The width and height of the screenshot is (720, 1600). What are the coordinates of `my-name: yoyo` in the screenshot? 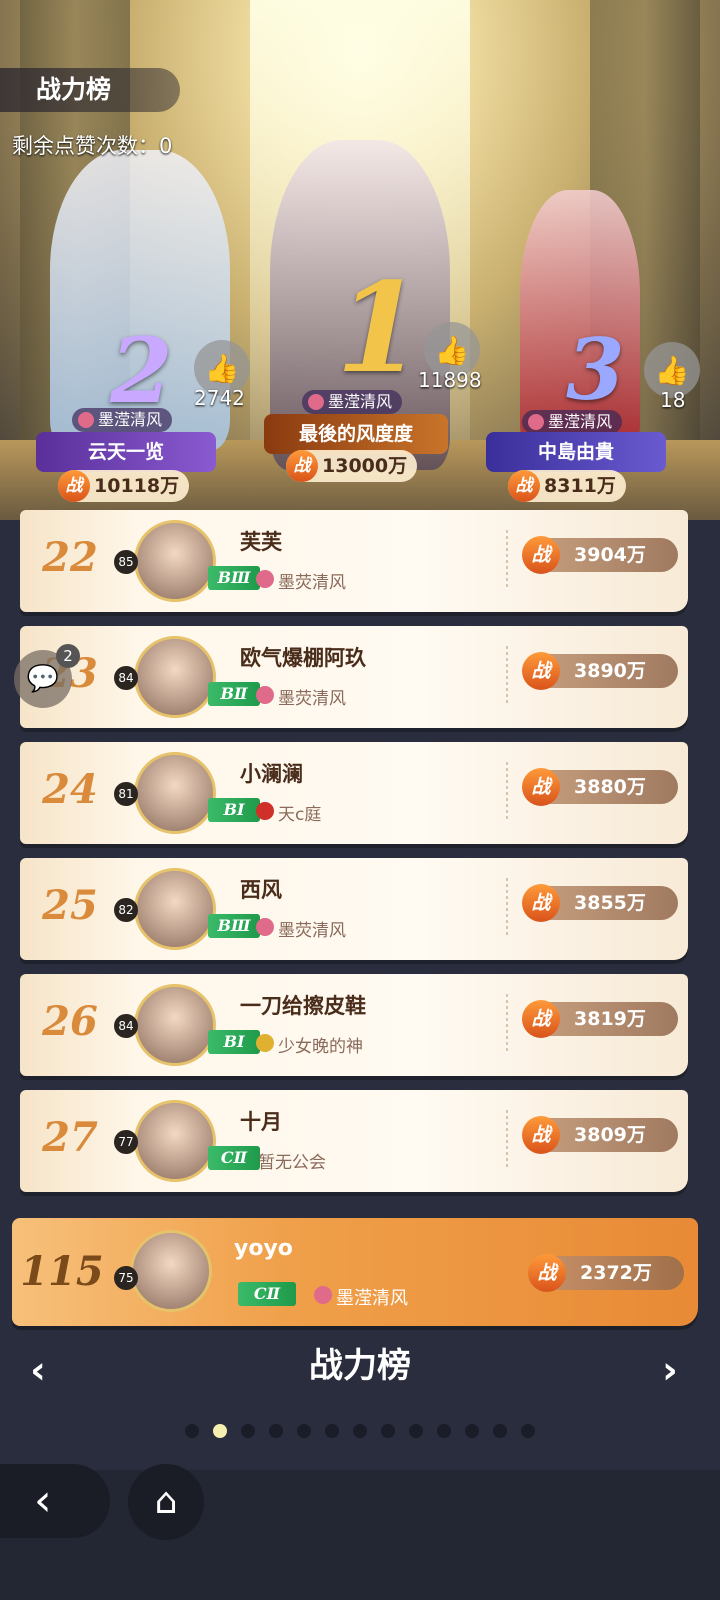 It's located at (263, 1248).